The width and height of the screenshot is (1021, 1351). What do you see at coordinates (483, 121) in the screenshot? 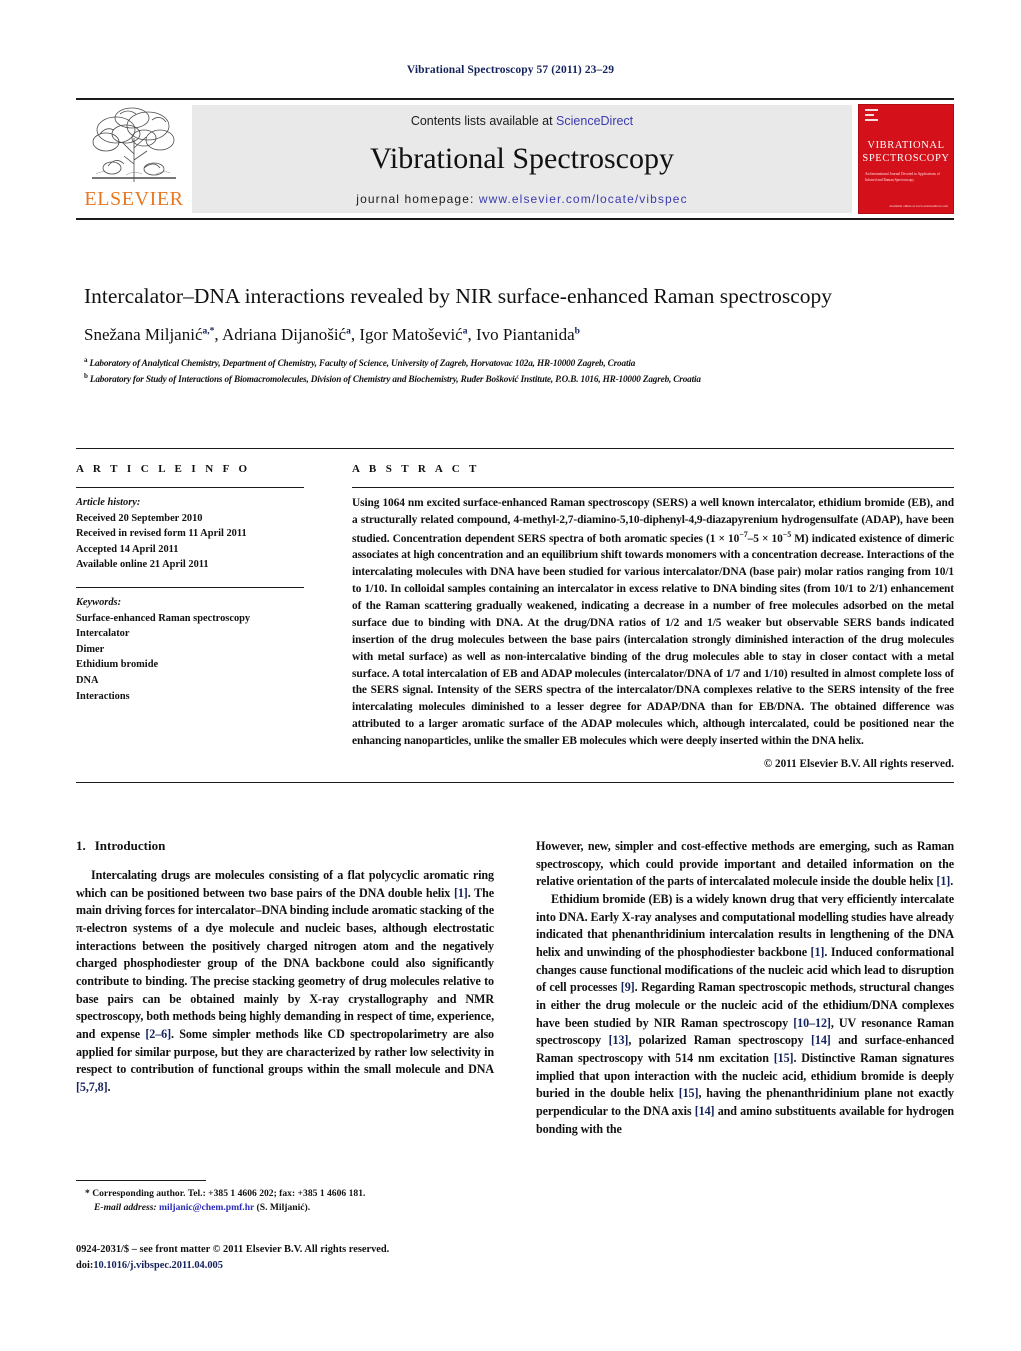
I see `contents-prefix: Contents lists available at` at bounding box center [483, 121].